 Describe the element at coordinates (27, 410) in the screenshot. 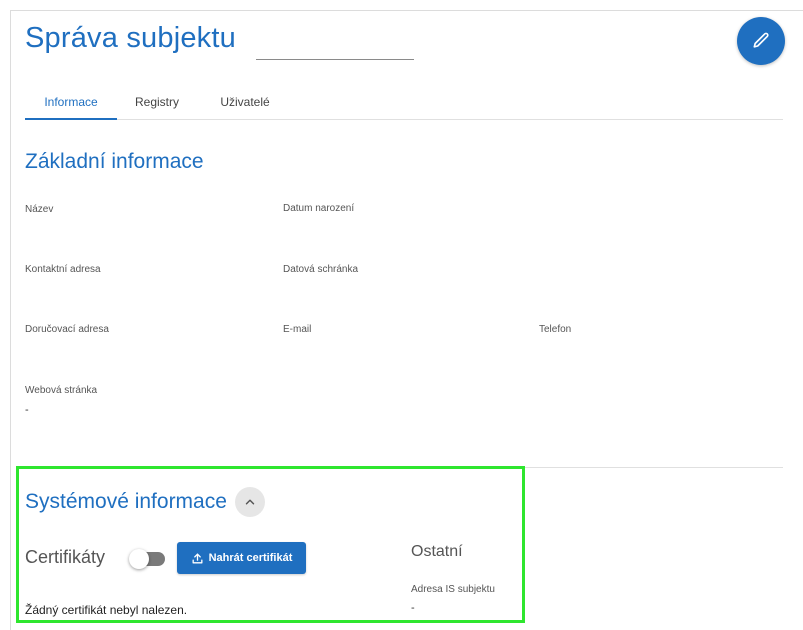

I see `field-value-webova-stranka: -` at that location.